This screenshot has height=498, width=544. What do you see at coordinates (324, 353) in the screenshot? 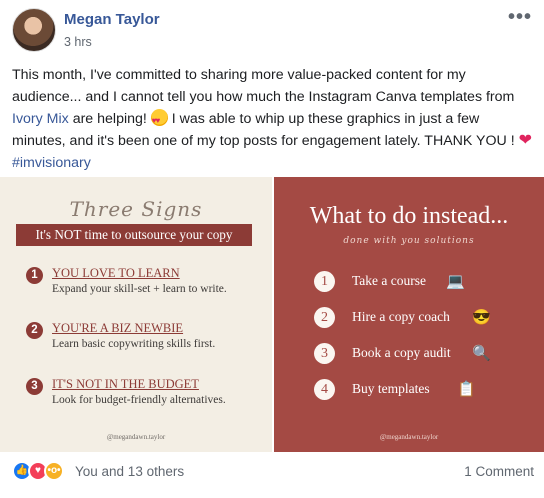
I see `step-number: 3` at bounding box center [324, 353].